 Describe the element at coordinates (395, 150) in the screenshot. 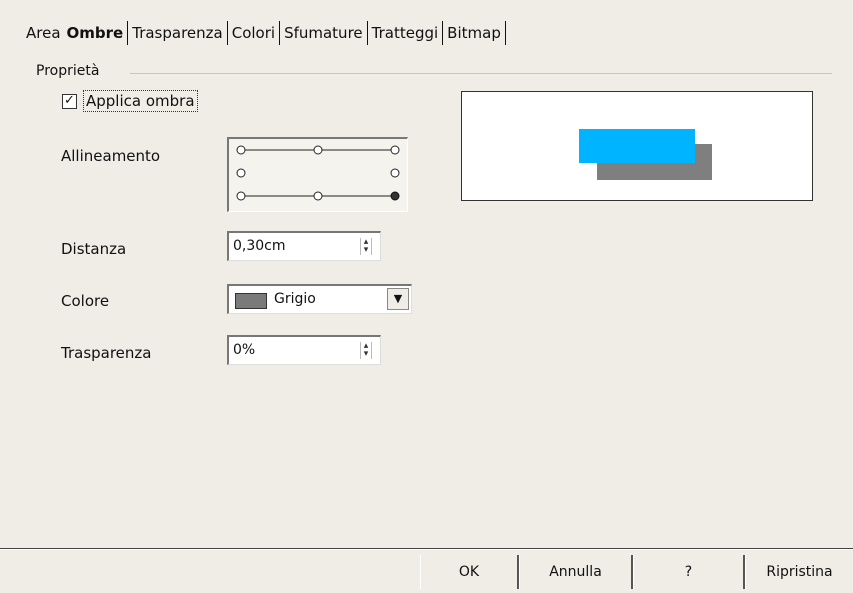

I see `align-point-top-right` at that location.